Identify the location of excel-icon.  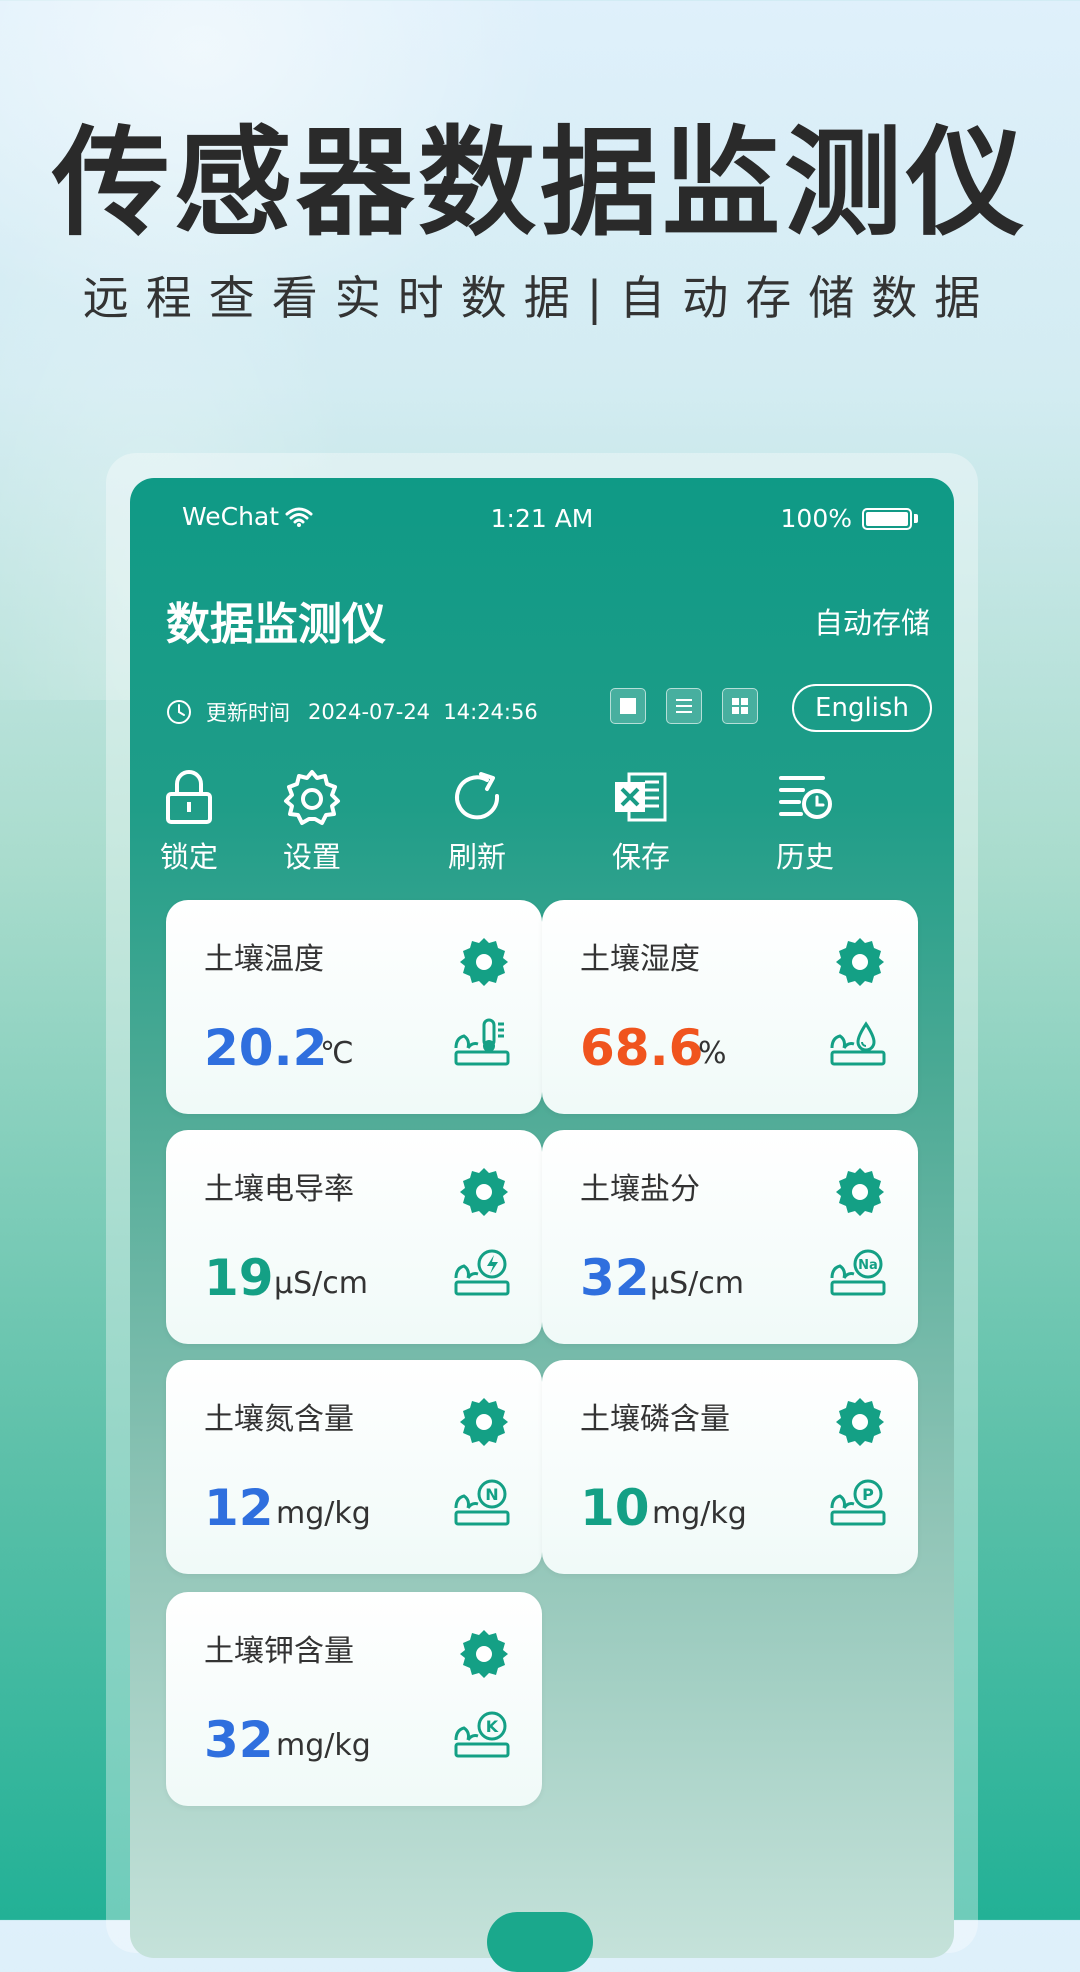
(641, 797).